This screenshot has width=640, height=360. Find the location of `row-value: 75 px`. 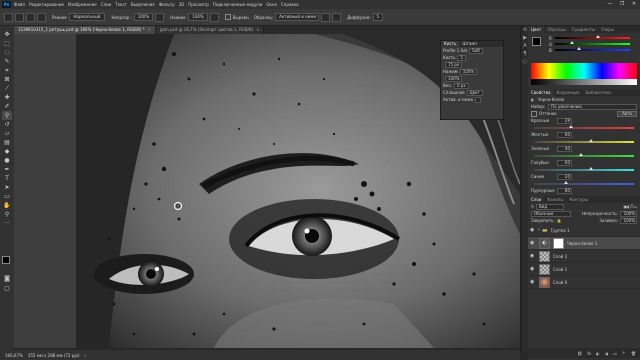

row-value: 75 px is located at coordinates (454, 64).